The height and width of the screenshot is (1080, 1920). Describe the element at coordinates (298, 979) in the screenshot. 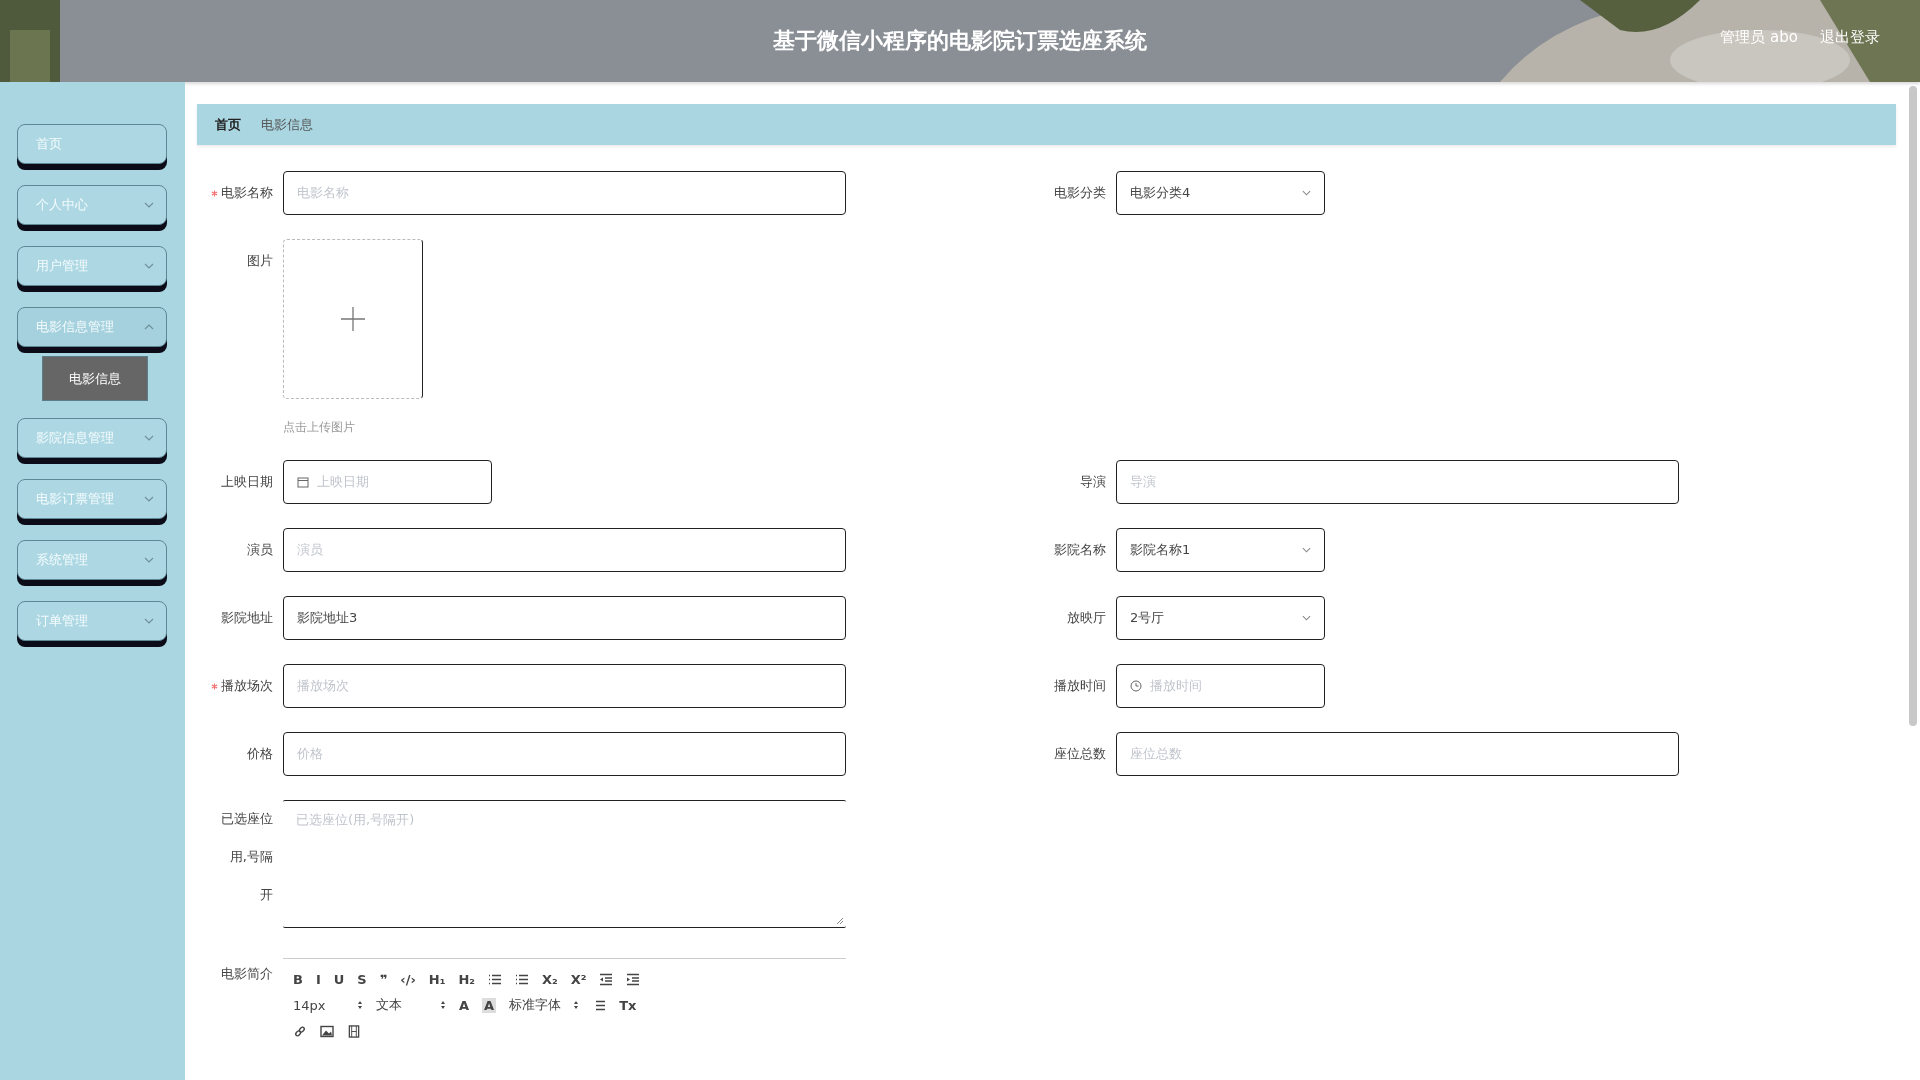

I see `format-tool: B` at that location.